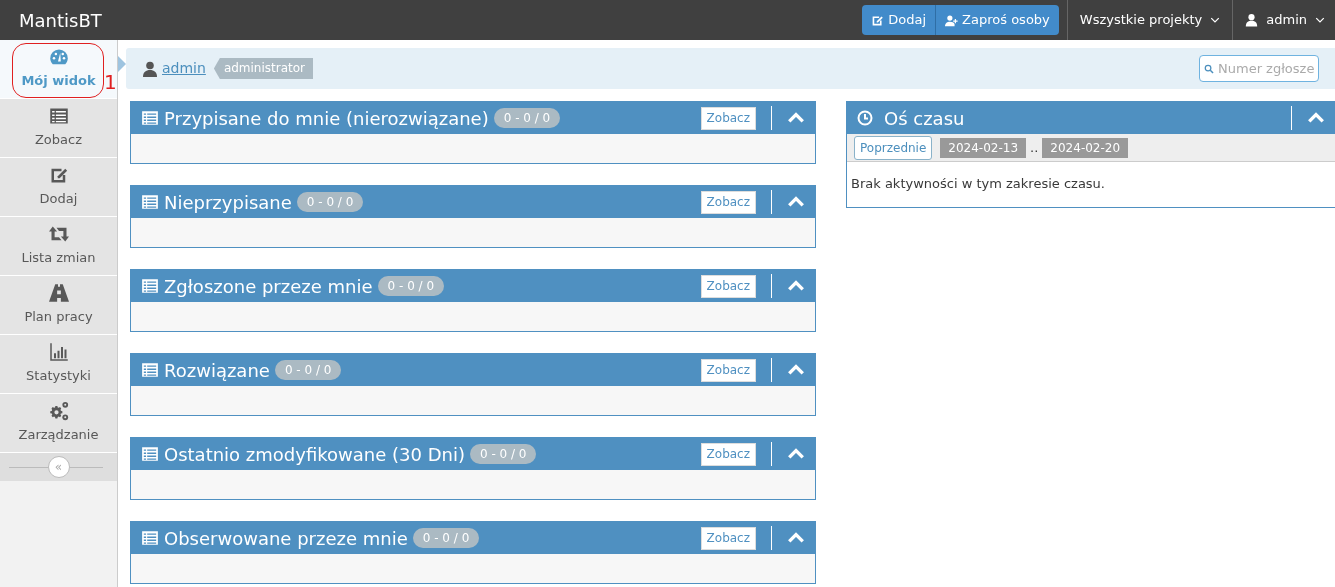  I want to click on widget-title: Zgłoszone przeze mnie, so click(268, 286).